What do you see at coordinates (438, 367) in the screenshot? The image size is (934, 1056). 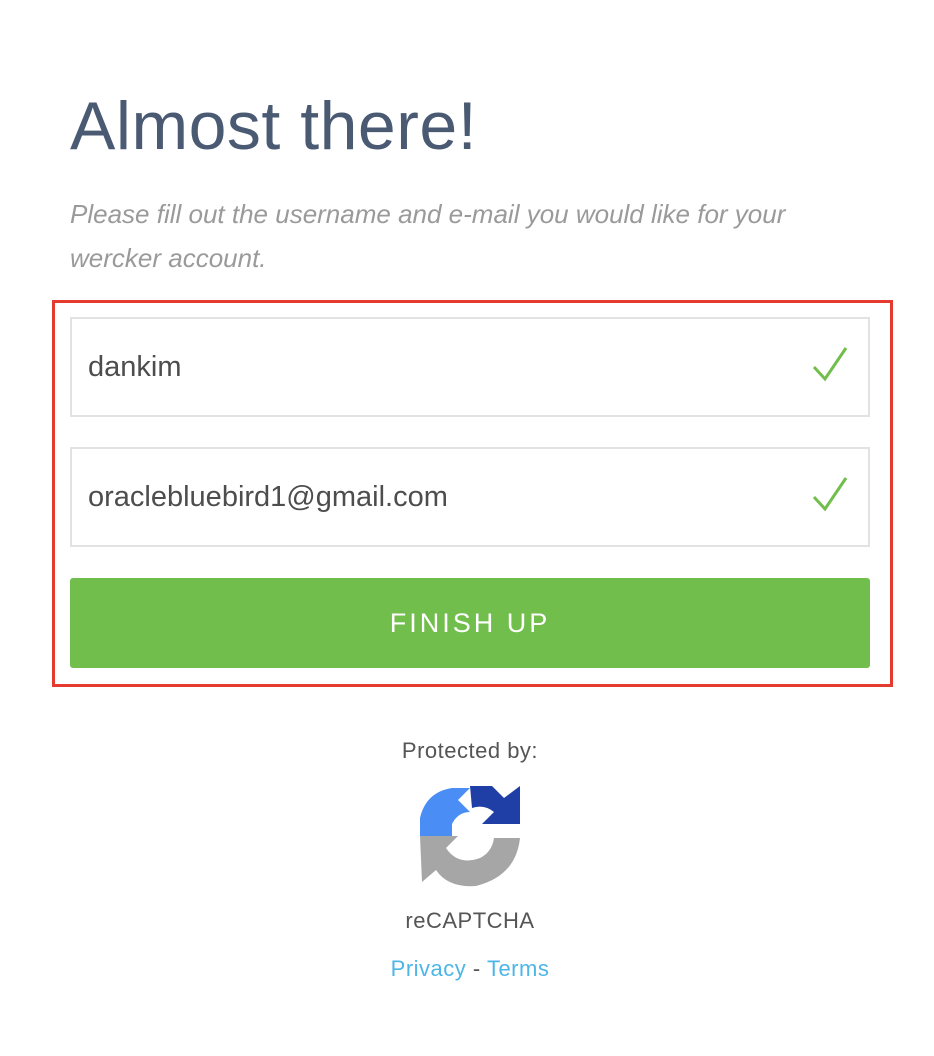 I see `username-input` at bounding box center [438, 367].